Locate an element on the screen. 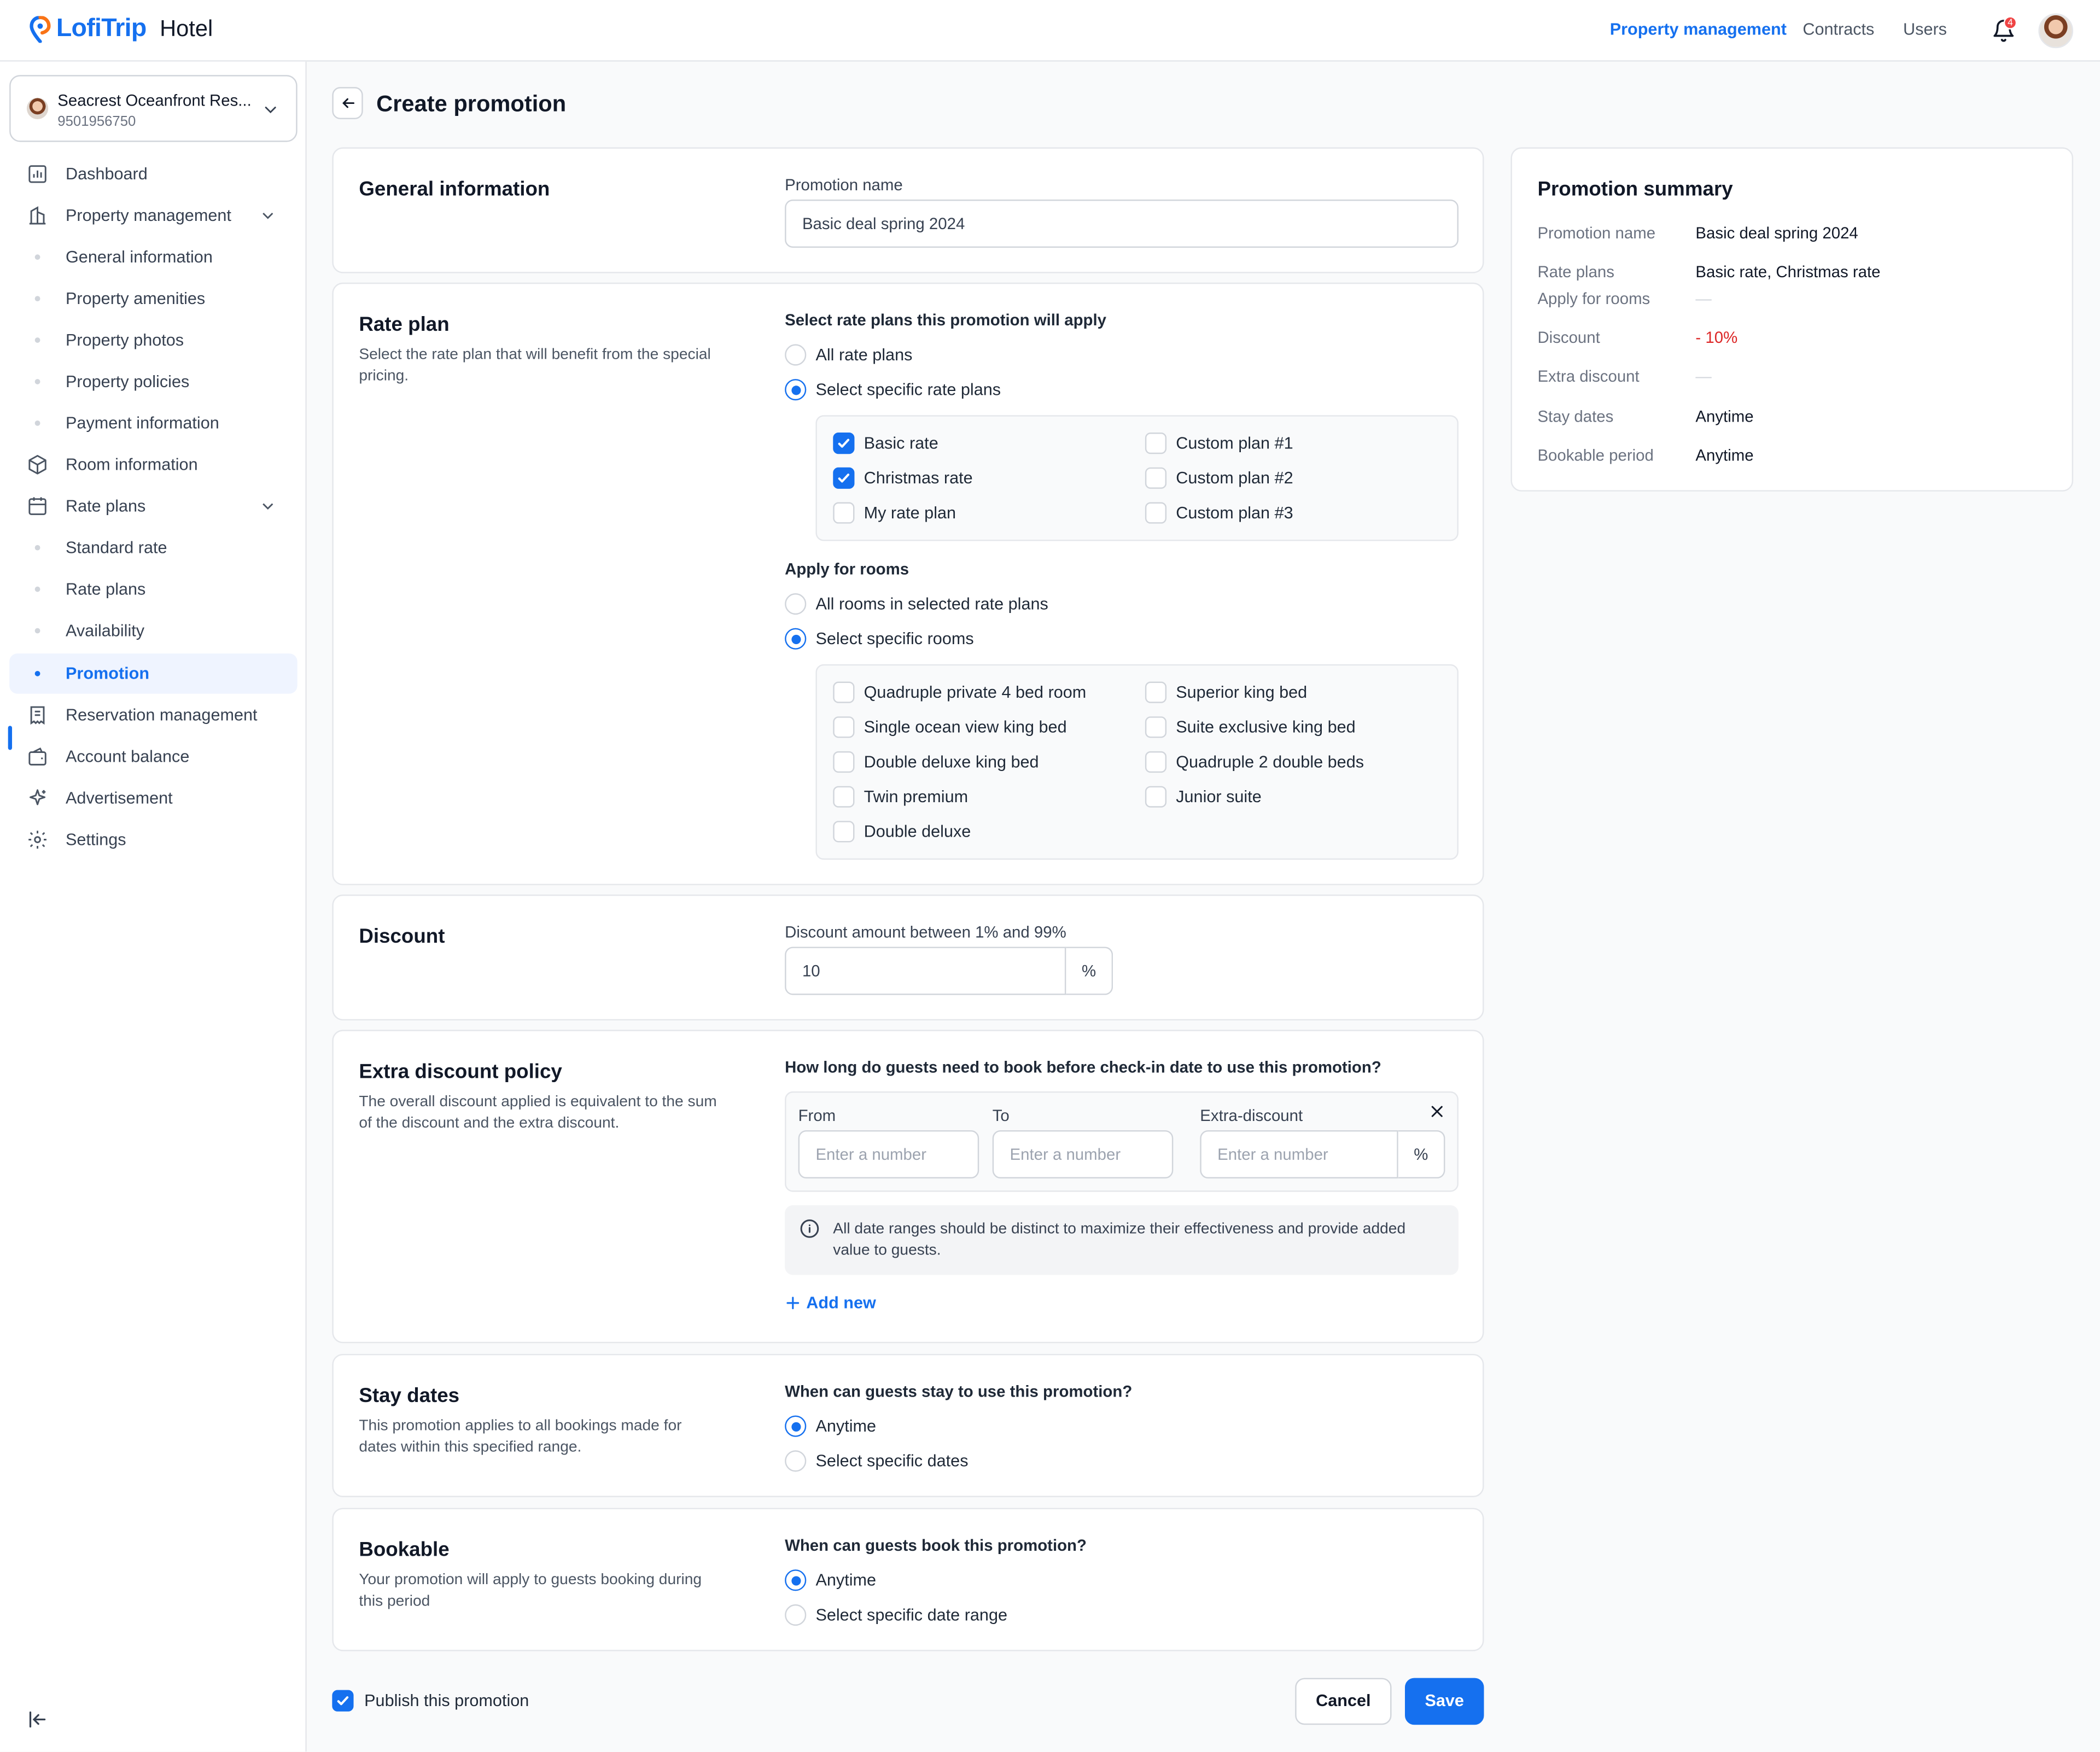 The width and height of the screenshot is (2100, 1752). radio-label: Select specific dates is located at coordinates (892, 1461).